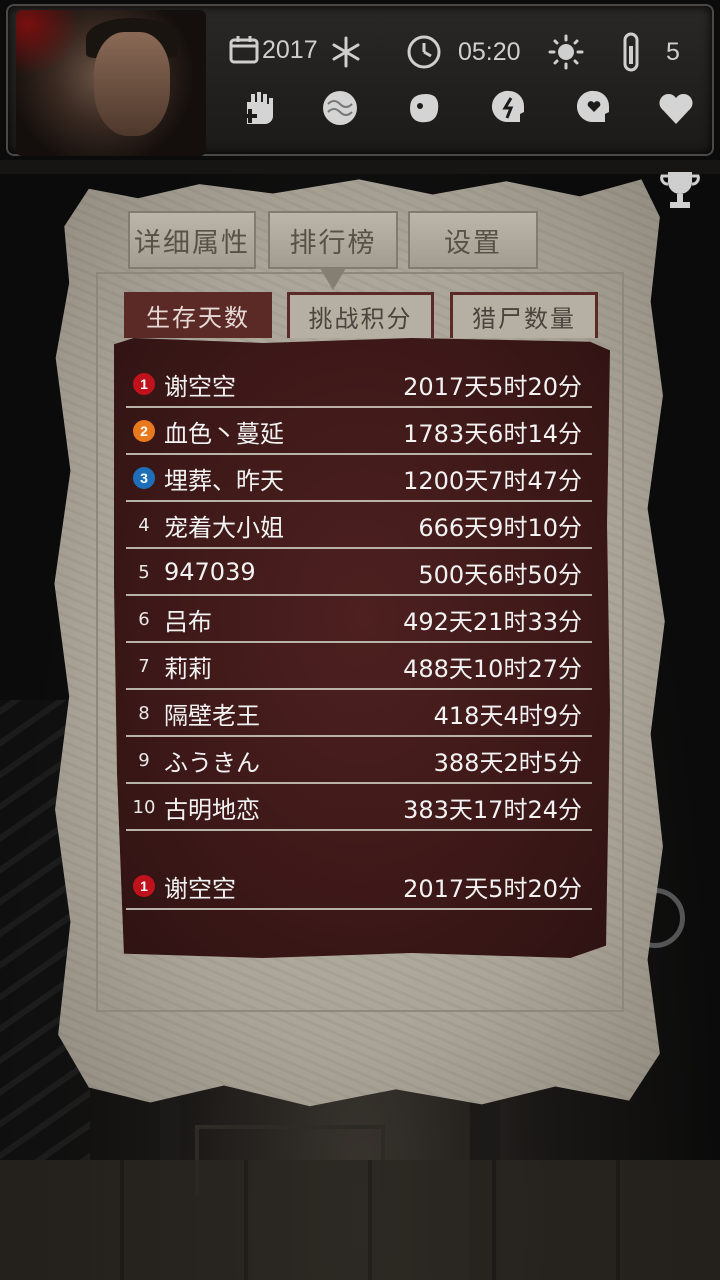 The height and width of the screenshot is (1280, 720). Describe the element at coordinates (224, 433) in the screenshot. I see `player-name: 血色丶蔓延` at that location.